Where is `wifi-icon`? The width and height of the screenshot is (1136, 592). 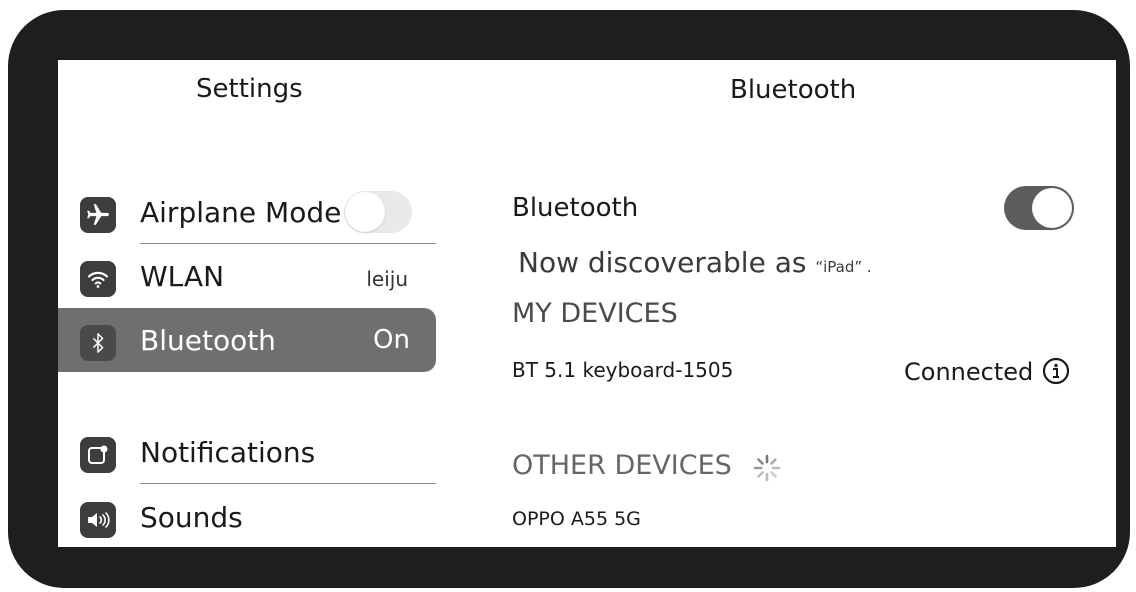
wifi-icon is located at coordinates (98, 279).